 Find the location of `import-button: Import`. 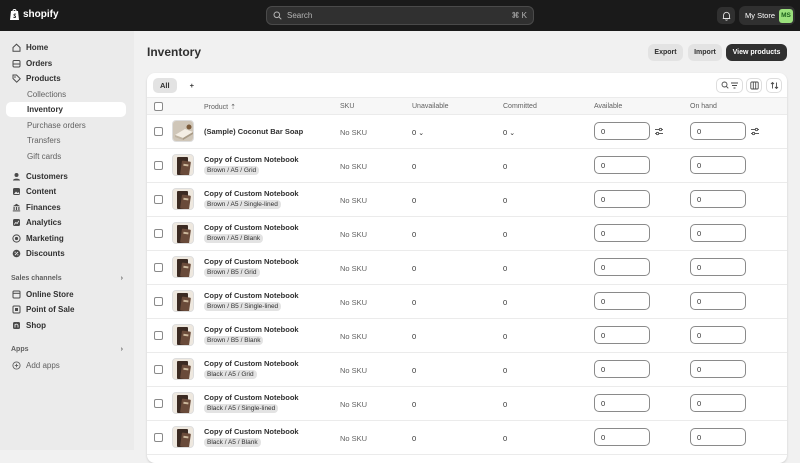

import-button: Import is located at coordinates (705, 52).